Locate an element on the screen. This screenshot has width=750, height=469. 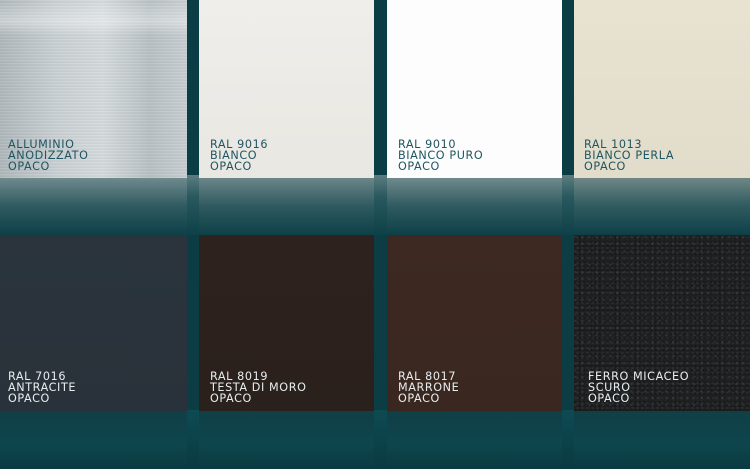
swatch-label: RAL 8019 TESTA DI MORO OPACO is located at coordinates (258, 388).